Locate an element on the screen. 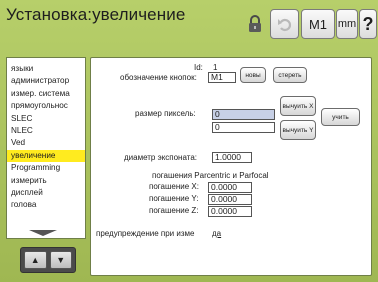  more-items-indicator is located at coordinates (43, 233).